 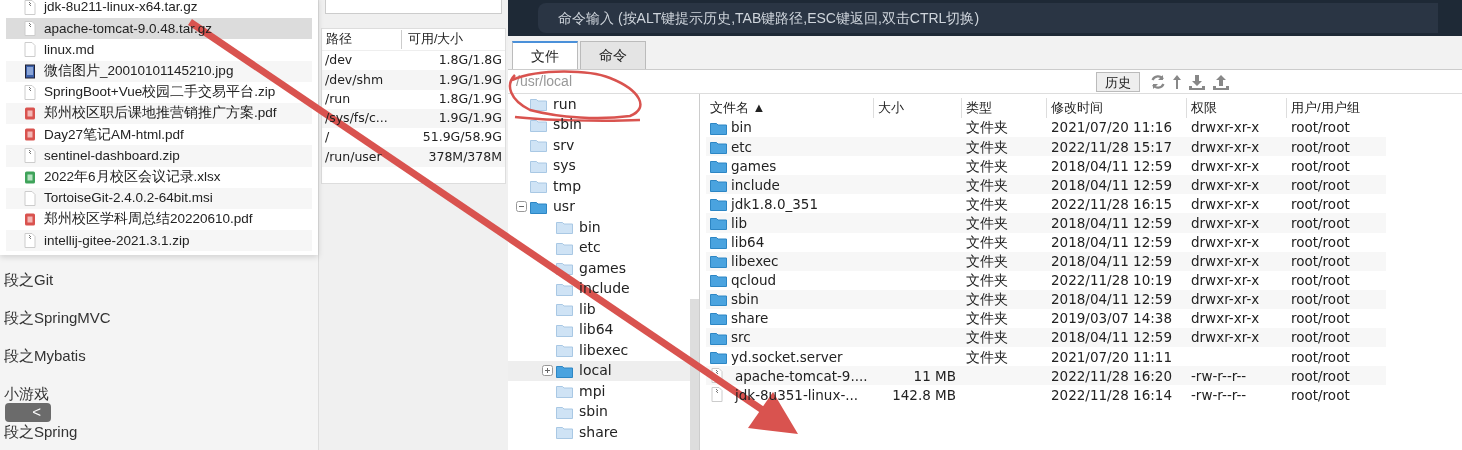 What do you see at coordinates (545, 55) in the screenshot?
I see `tab: 文件` at bounding box center [545, 55].